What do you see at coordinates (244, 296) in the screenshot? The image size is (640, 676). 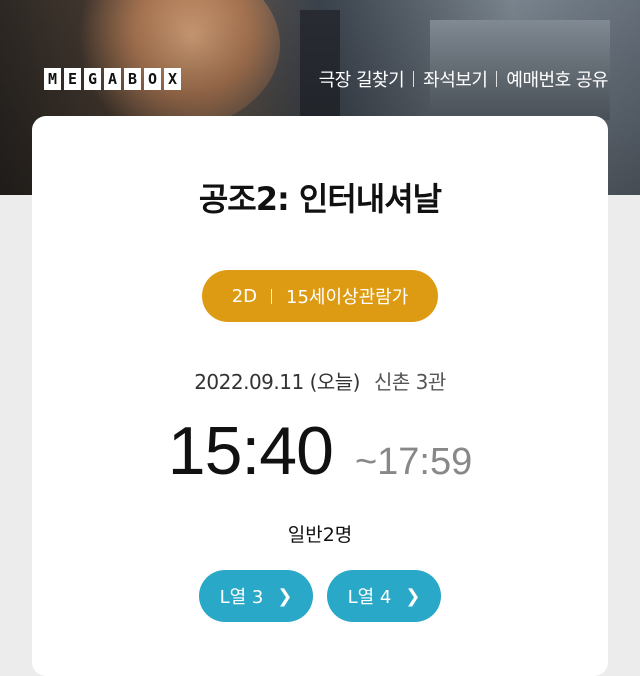 I see `format-label: 2D` at bounding box center [244, 296].